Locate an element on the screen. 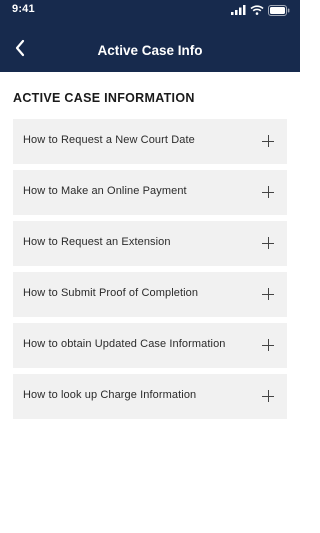 The image size is (320, 533). signal-icon is located at coordinates (238, 10).